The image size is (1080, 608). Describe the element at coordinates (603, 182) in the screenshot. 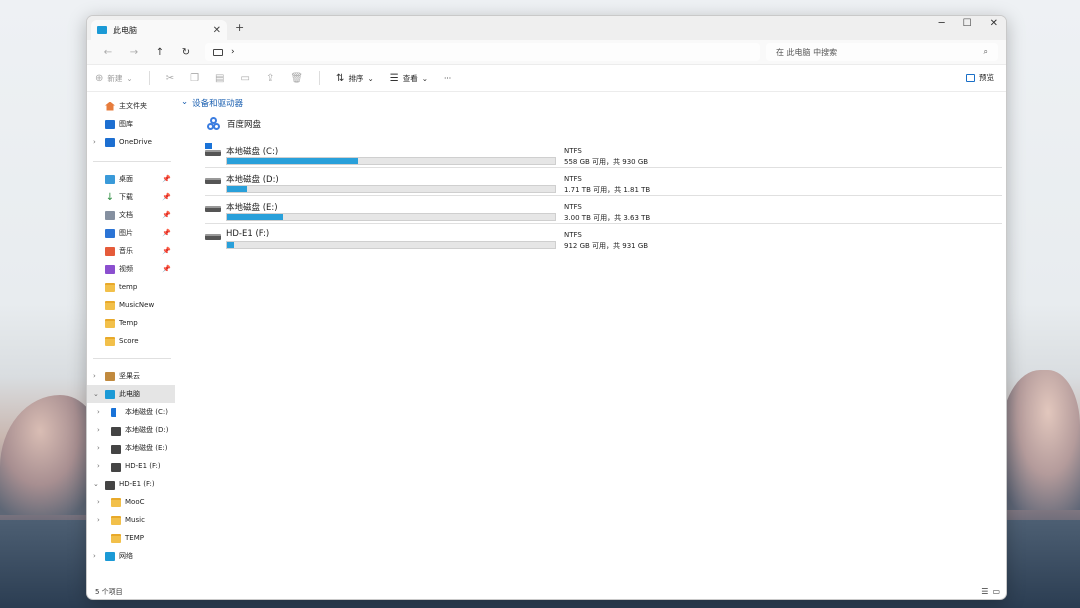

I see `drive-item-d: 本地磁盘 (D:) NTFS 1.71 TB 可用，共 1.81 TB` at that location.